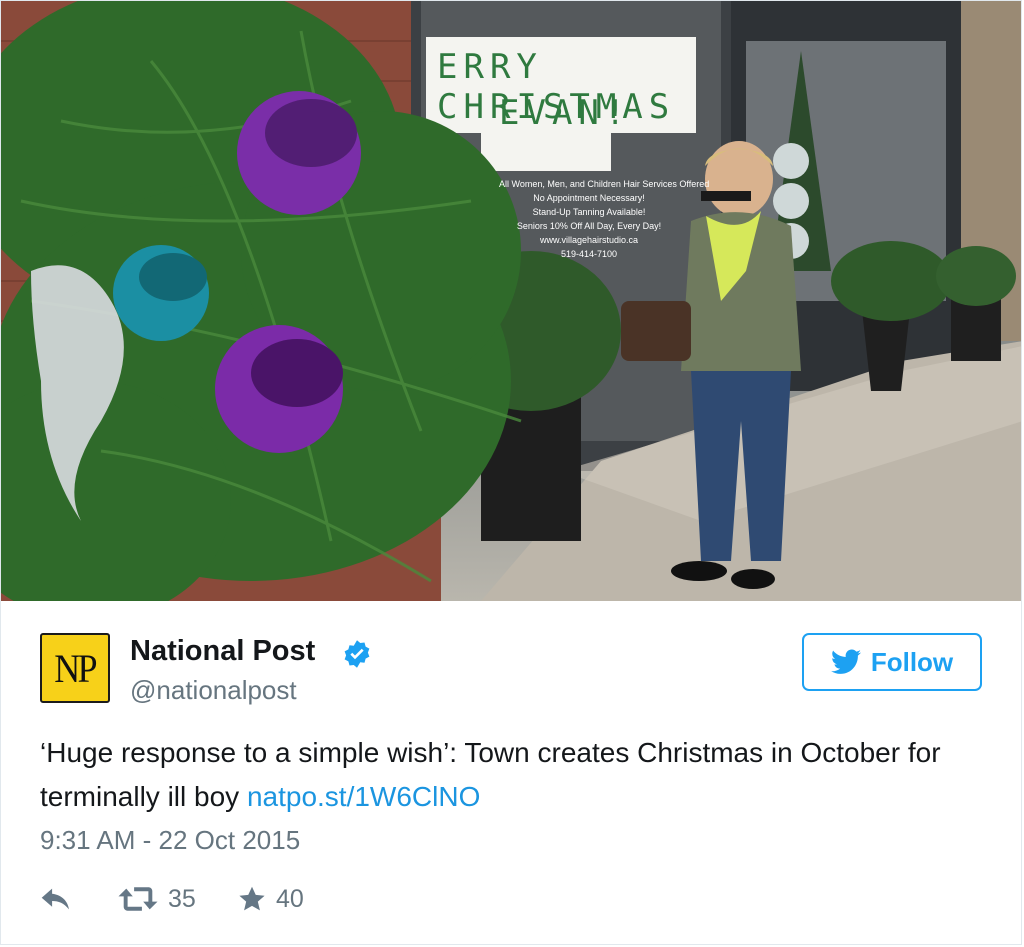  Describe the element at coordinates (589, 226) in the screenshot. I see `shop-note: Seniors 10% Off All Day, Every Day!` at that location.